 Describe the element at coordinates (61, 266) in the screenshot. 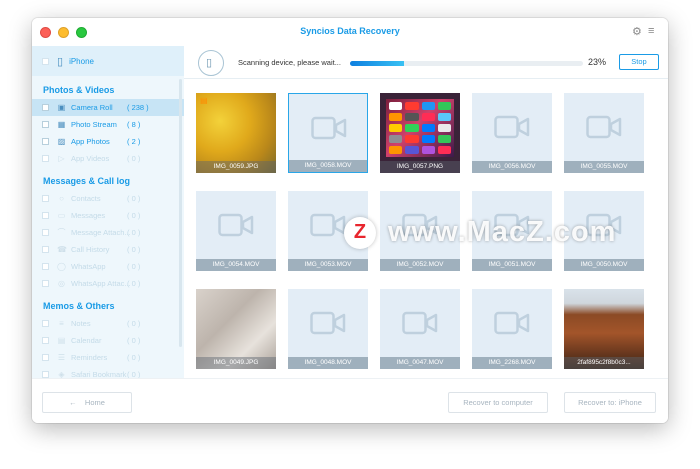

I see `whatsapp-icon: ◯` at that location.